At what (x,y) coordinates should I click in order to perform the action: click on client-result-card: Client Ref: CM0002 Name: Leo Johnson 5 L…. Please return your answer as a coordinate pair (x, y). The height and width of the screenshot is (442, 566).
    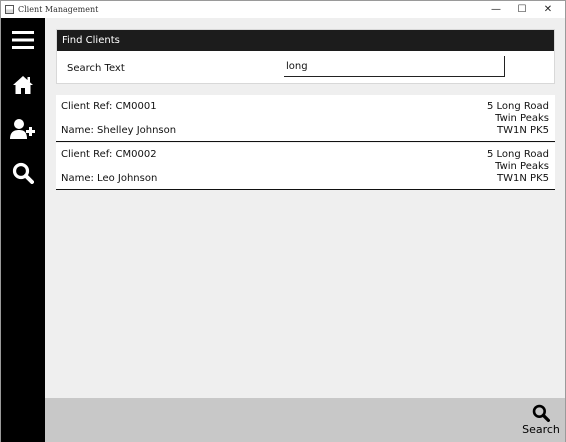
    Looking at the image, I should click on (305, 166).